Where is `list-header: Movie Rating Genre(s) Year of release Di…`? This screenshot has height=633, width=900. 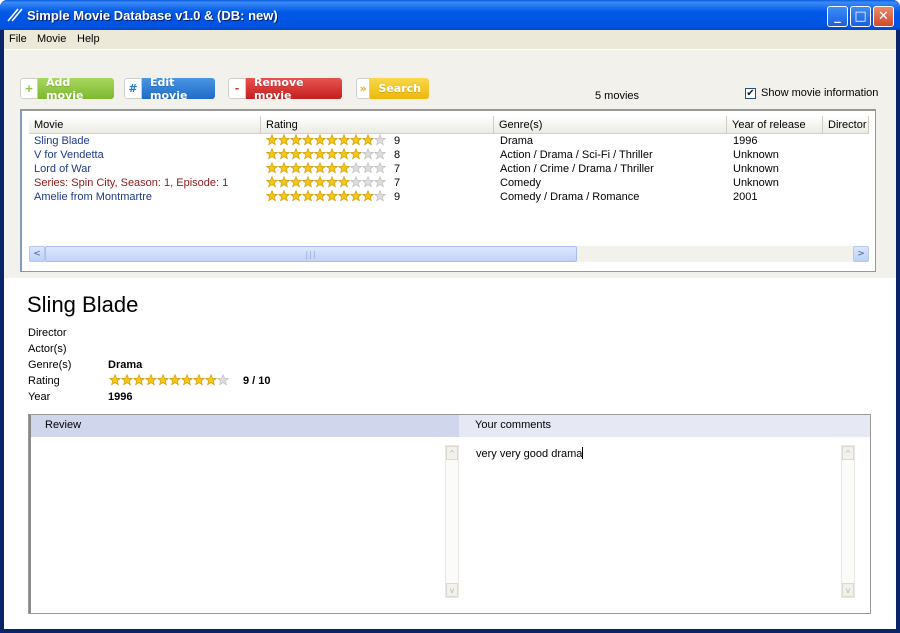
list-header: Movie Rating Genre(s) Year of release Di… is located at coordinates (449, 125).